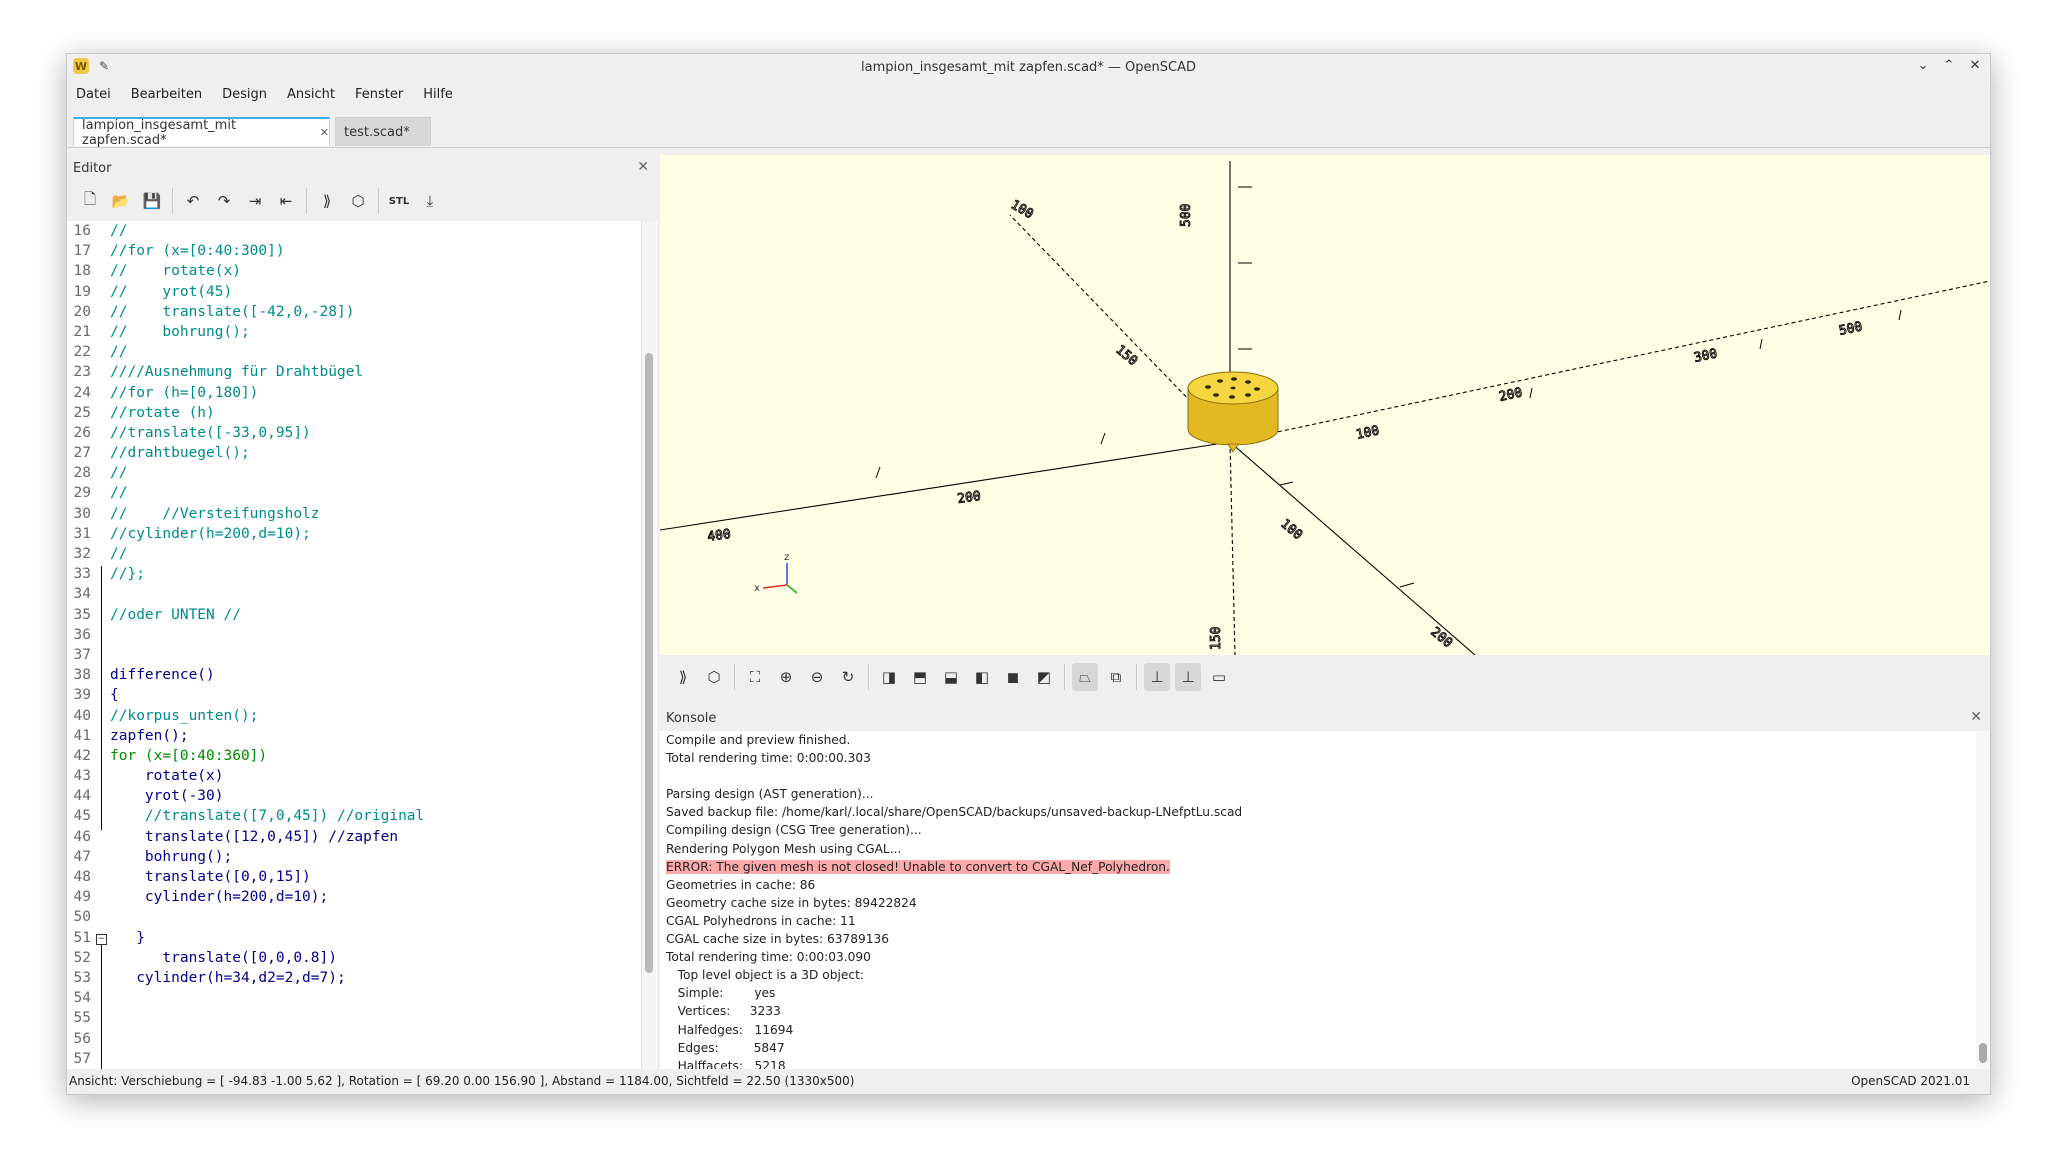 The height and width of the screenshot is (1167, 2052). I want to click on line-number: 36, so click(82, 634).